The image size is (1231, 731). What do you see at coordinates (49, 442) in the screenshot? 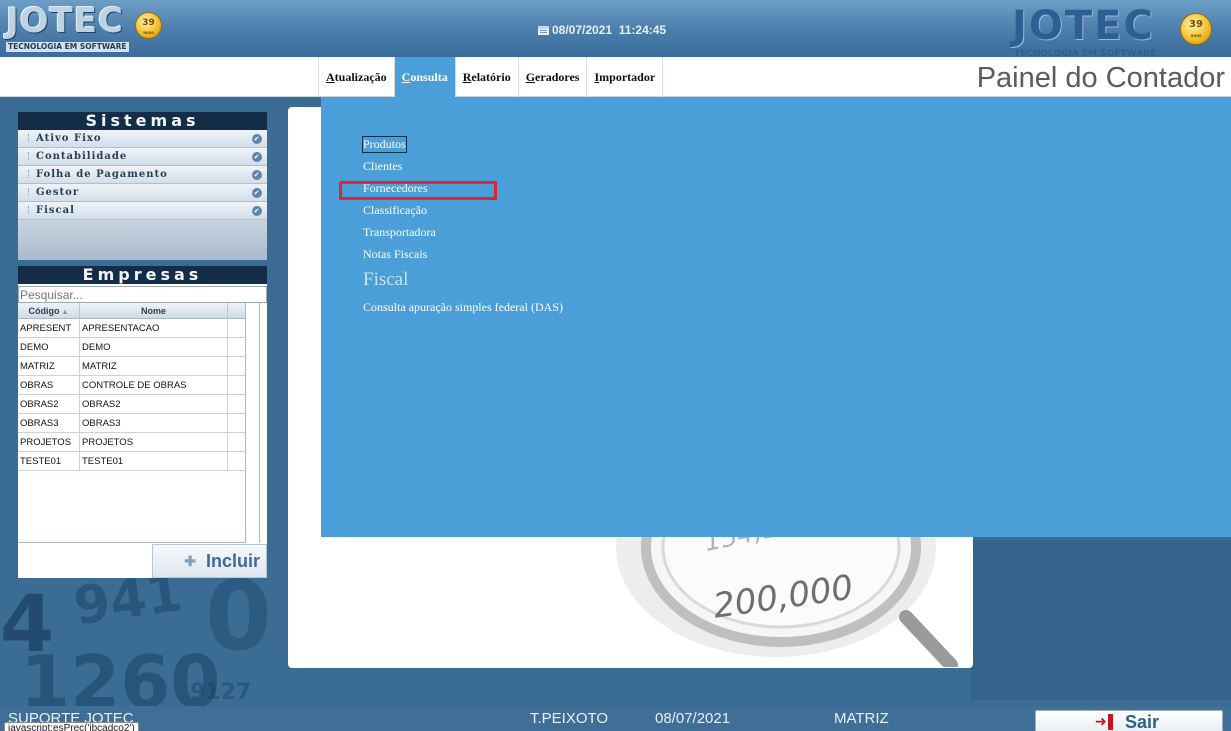
I see `cell-codigo: PROJETOS` at bounding box center [49, 442].